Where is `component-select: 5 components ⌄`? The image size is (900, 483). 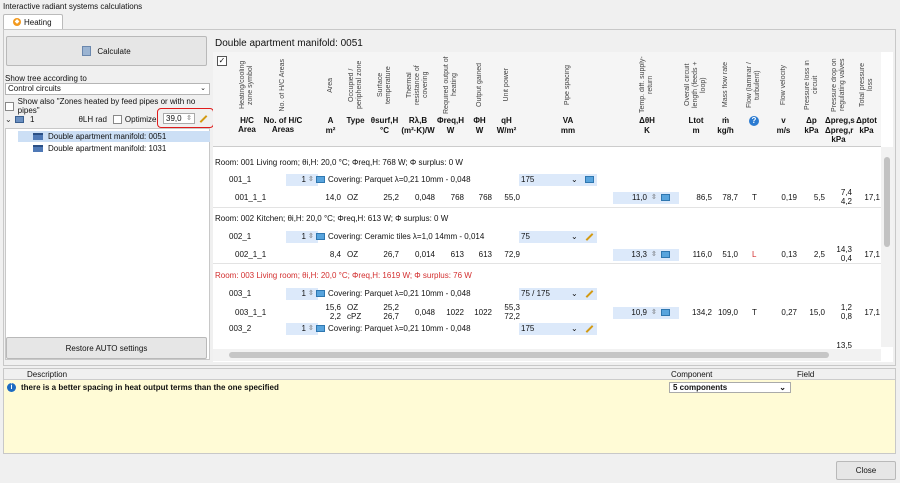
component-select: 5 components ⌄ is located at coordinates (730, 387).